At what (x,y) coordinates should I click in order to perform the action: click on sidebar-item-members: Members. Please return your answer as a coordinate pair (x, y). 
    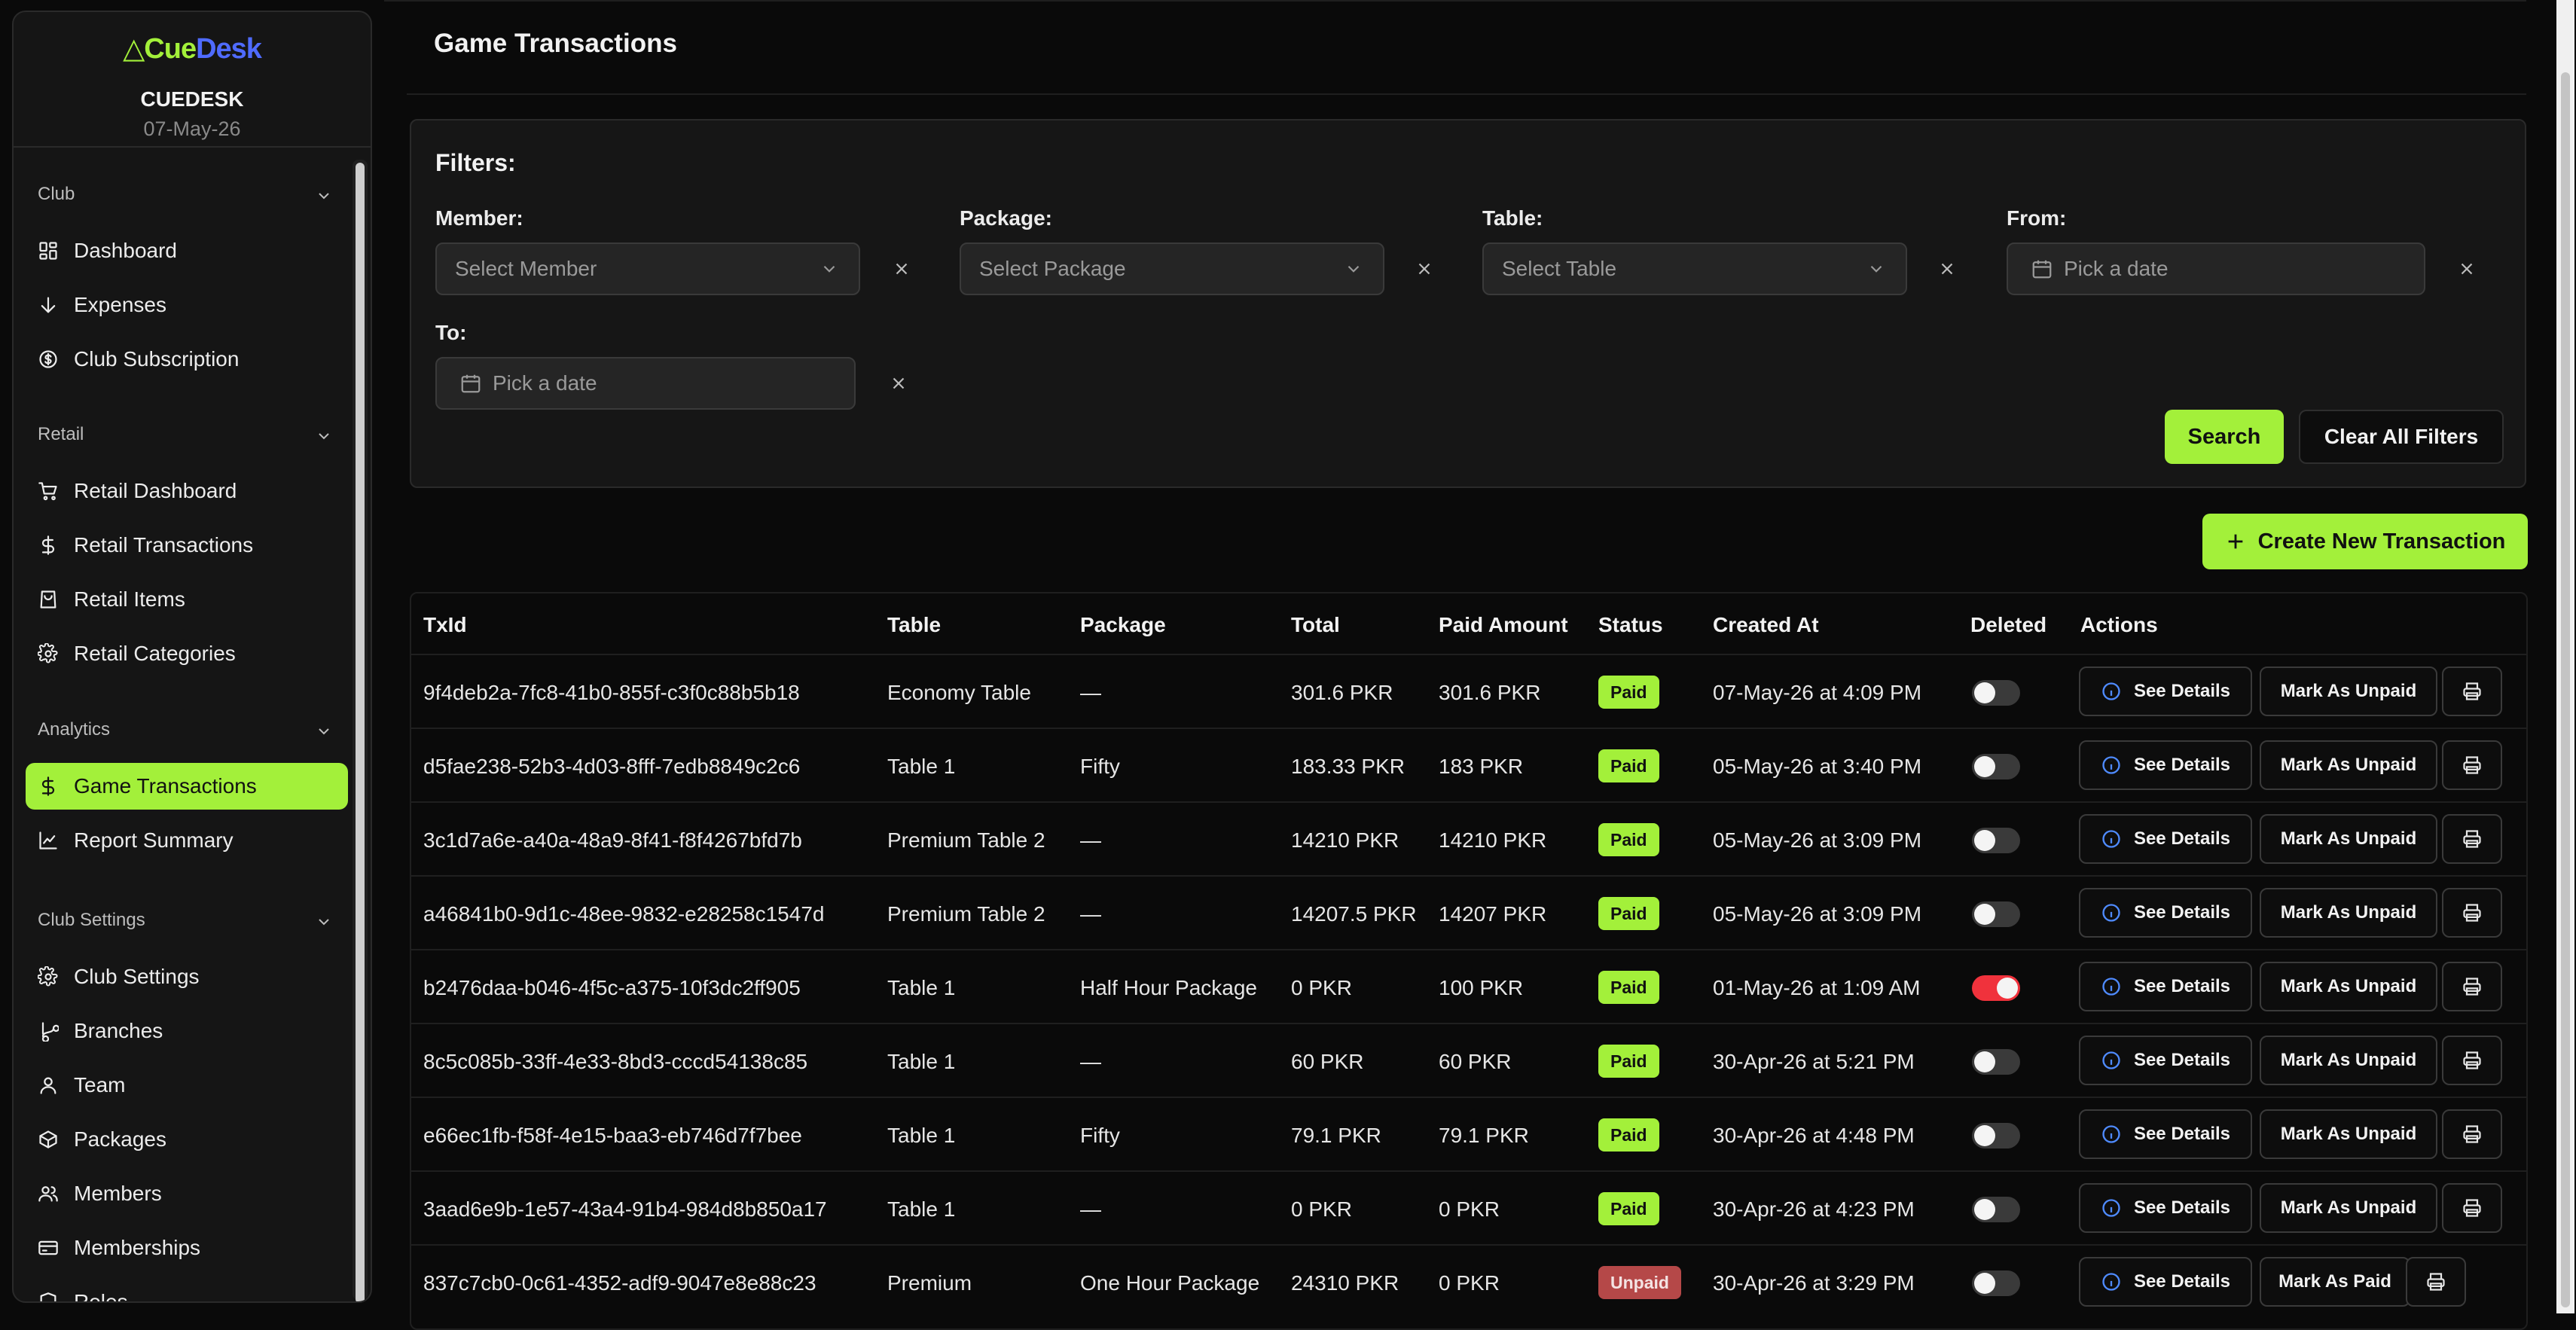
    Looking at the image, I should click on (187, 1193).